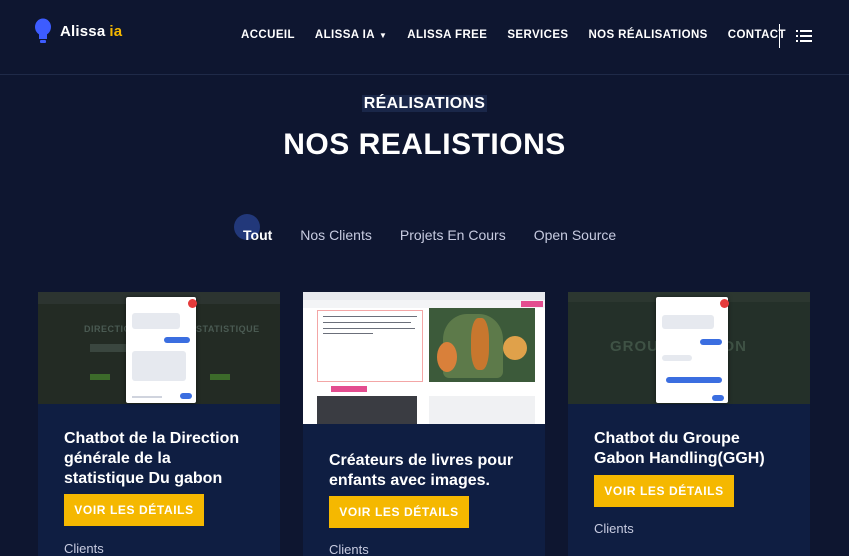 This screenshot has width=849, height=556. I want to click on filter-open-source: Open Source, so click(575, 235).